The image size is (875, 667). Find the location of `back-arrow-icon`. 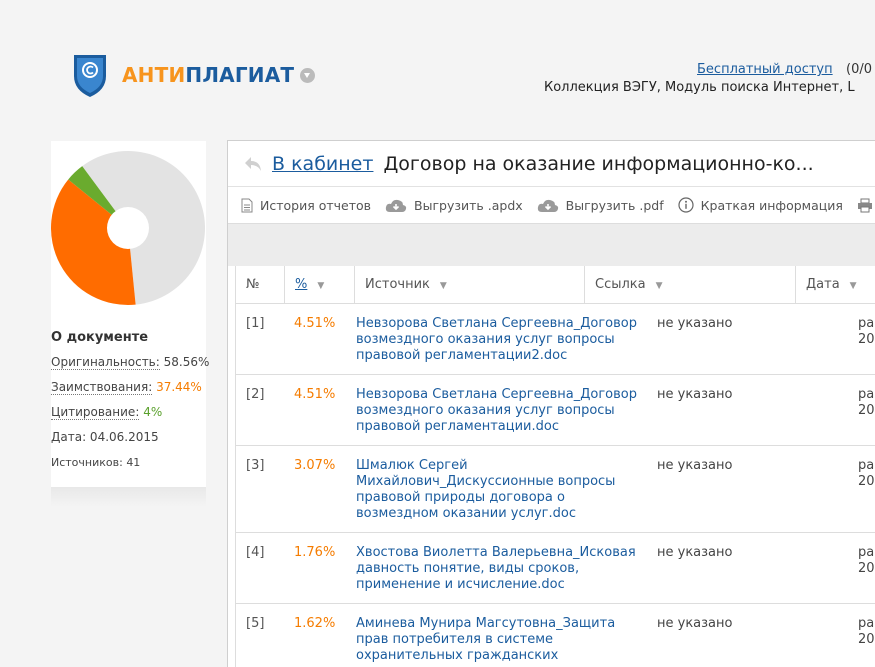

back-arrow-icon is located at coordinates (253, 164).